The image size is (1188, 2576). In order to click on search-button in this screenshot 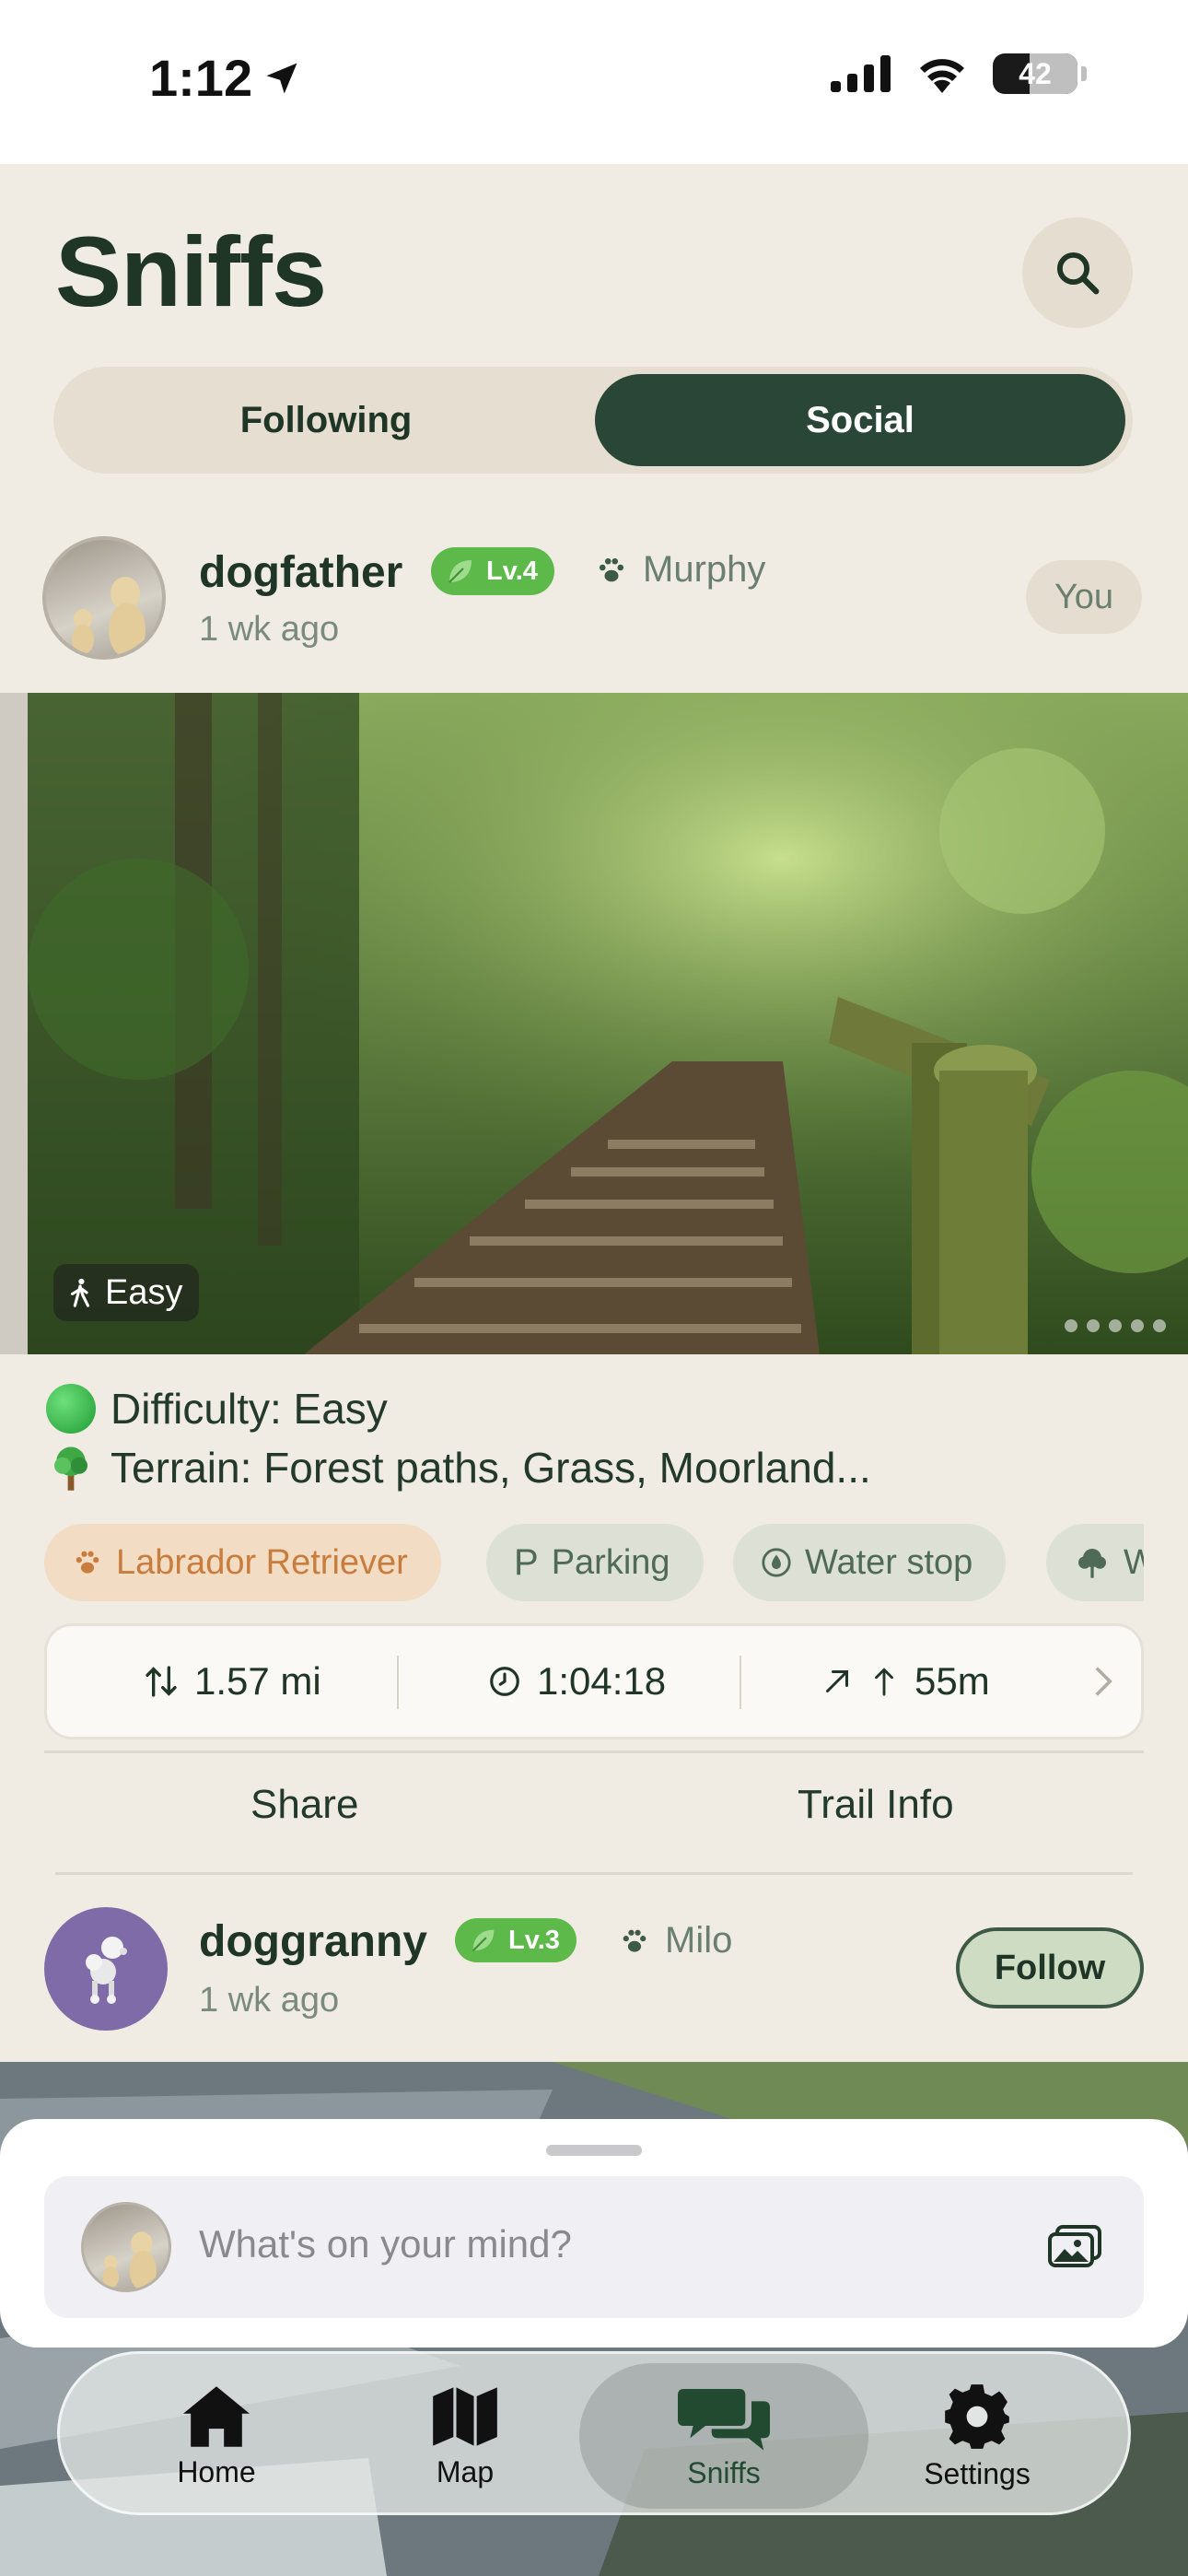, I will do `click(1077, 272)`.